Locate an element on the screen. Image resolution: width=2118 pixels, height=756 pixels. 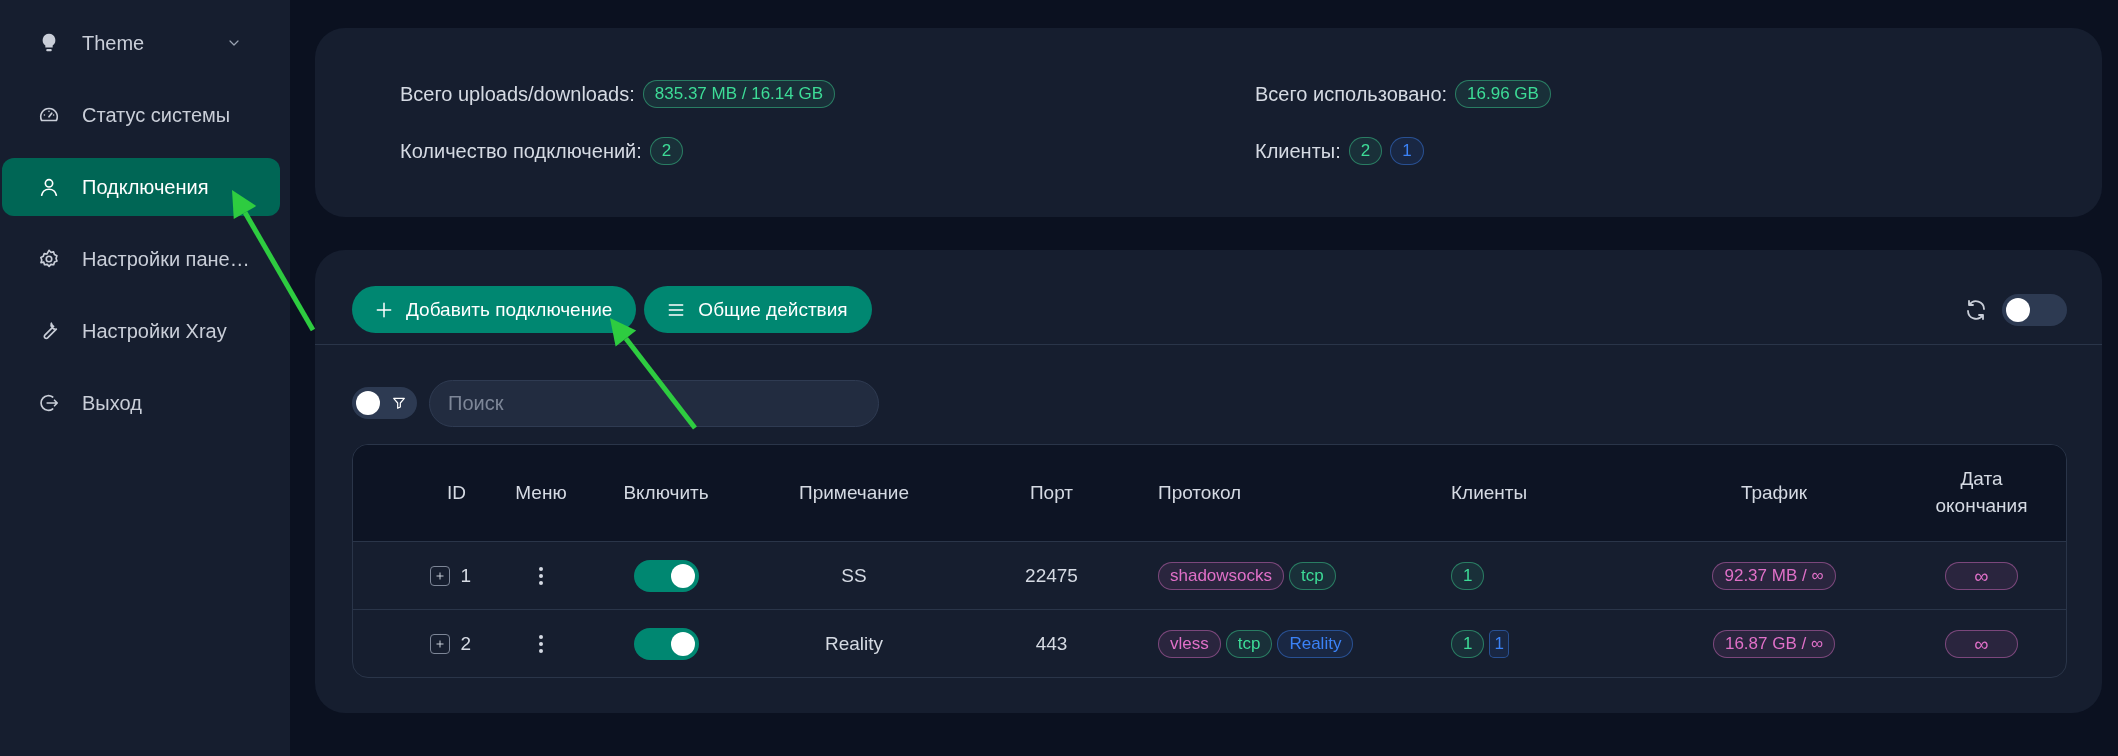
tag: 16.87 GB / ∞ is located at coordinates (1774, 643).